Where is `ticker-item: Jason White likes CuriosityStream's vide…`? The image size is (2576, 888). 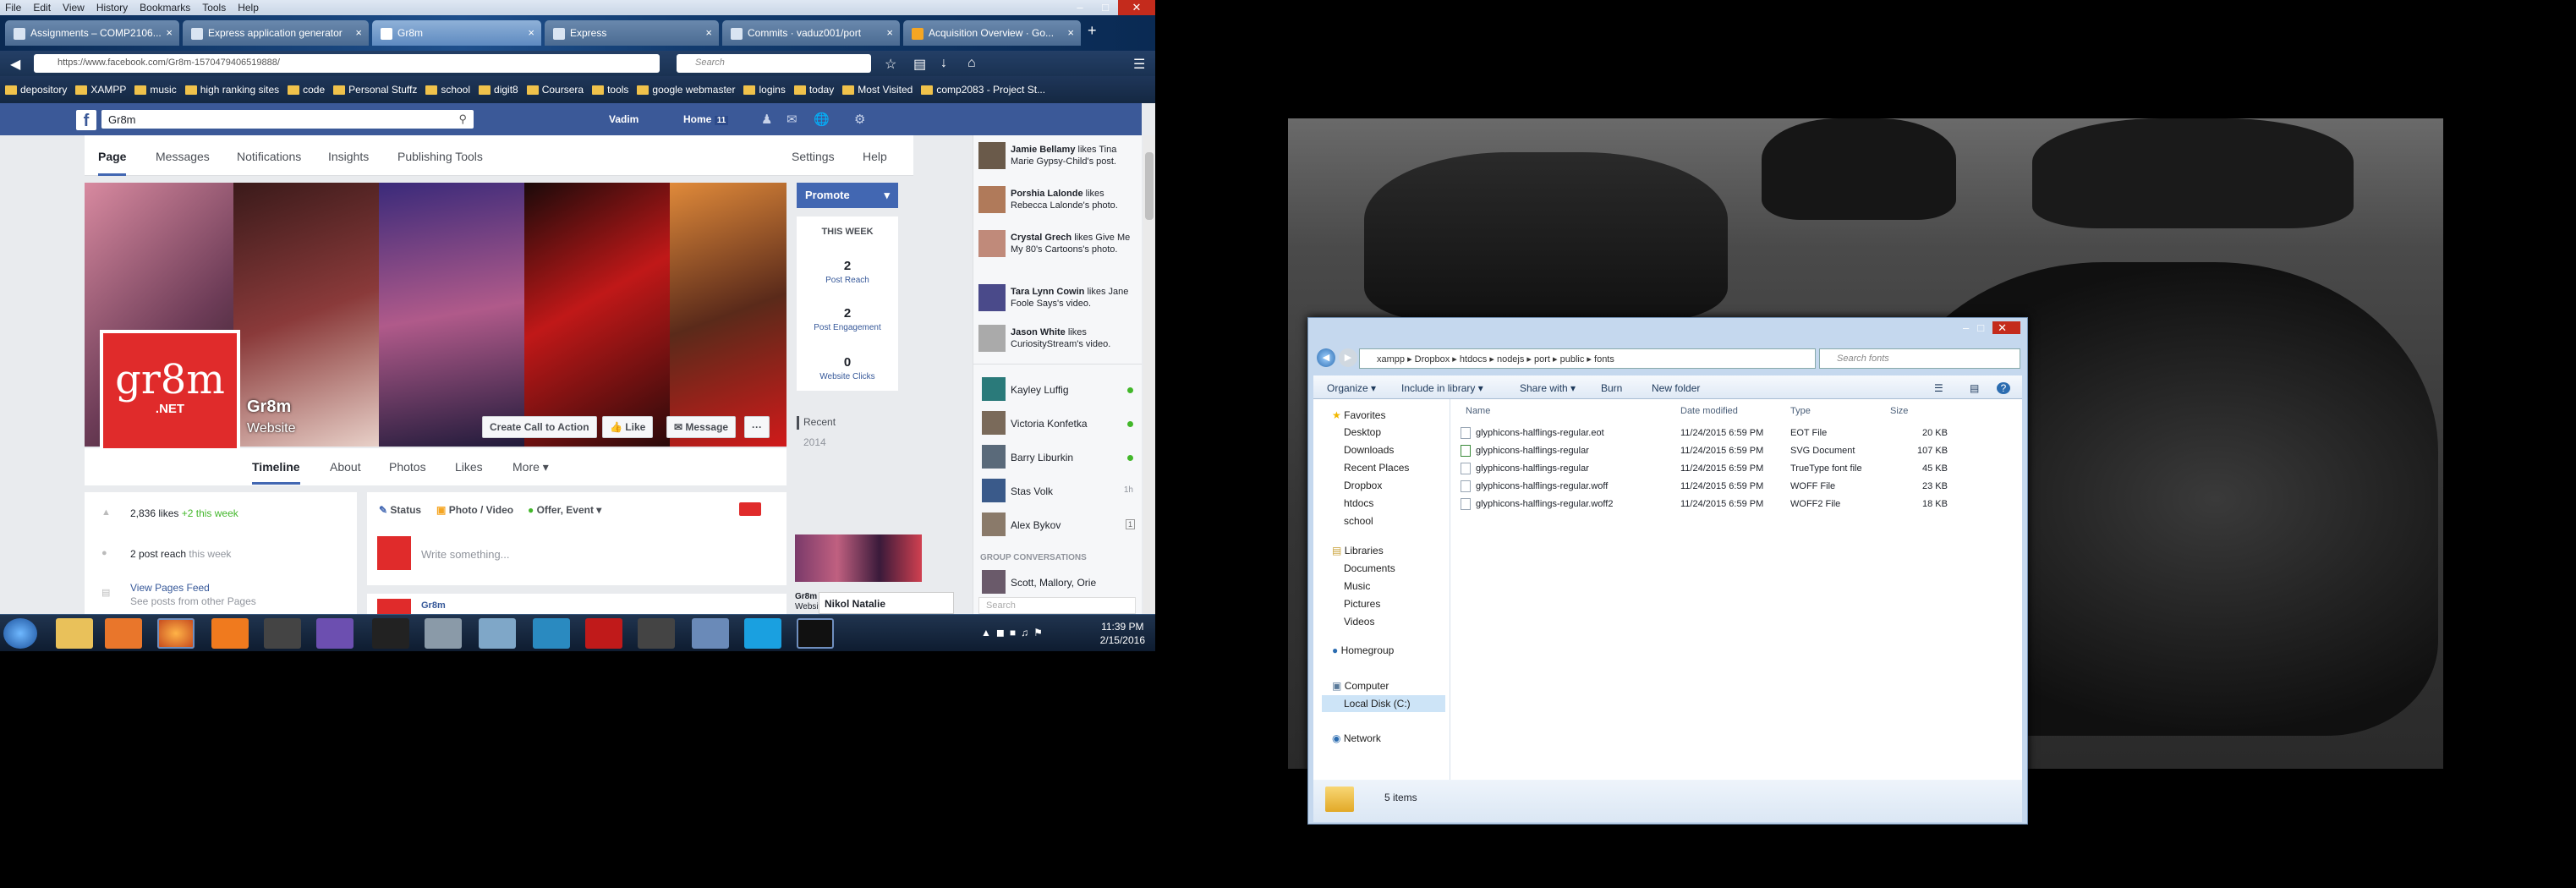
ticker-item: Jason White likes CuriosityStream's vide… is located at coordinates (1074, 338).